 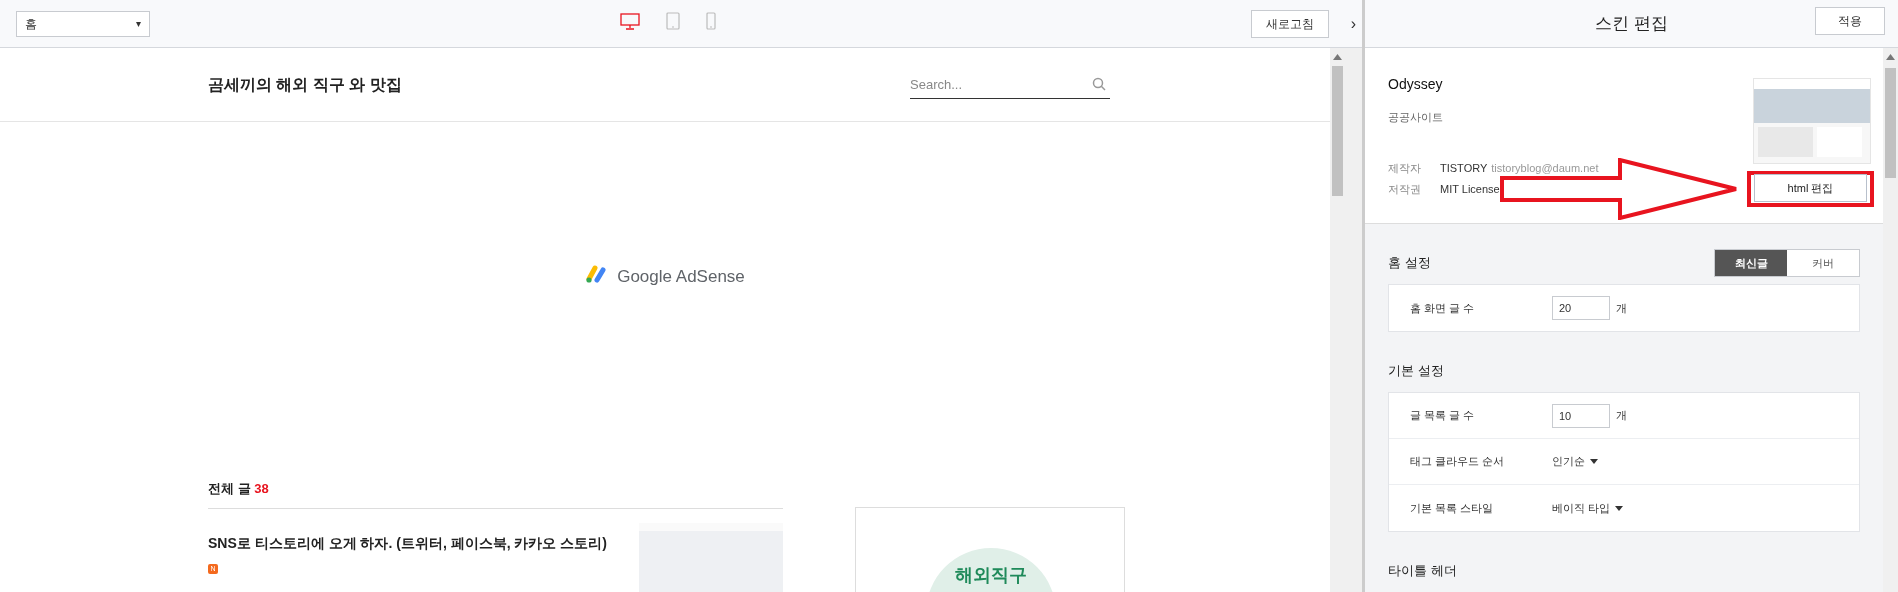 I want to click on number-field: 20, so click(x=1581, y=308).